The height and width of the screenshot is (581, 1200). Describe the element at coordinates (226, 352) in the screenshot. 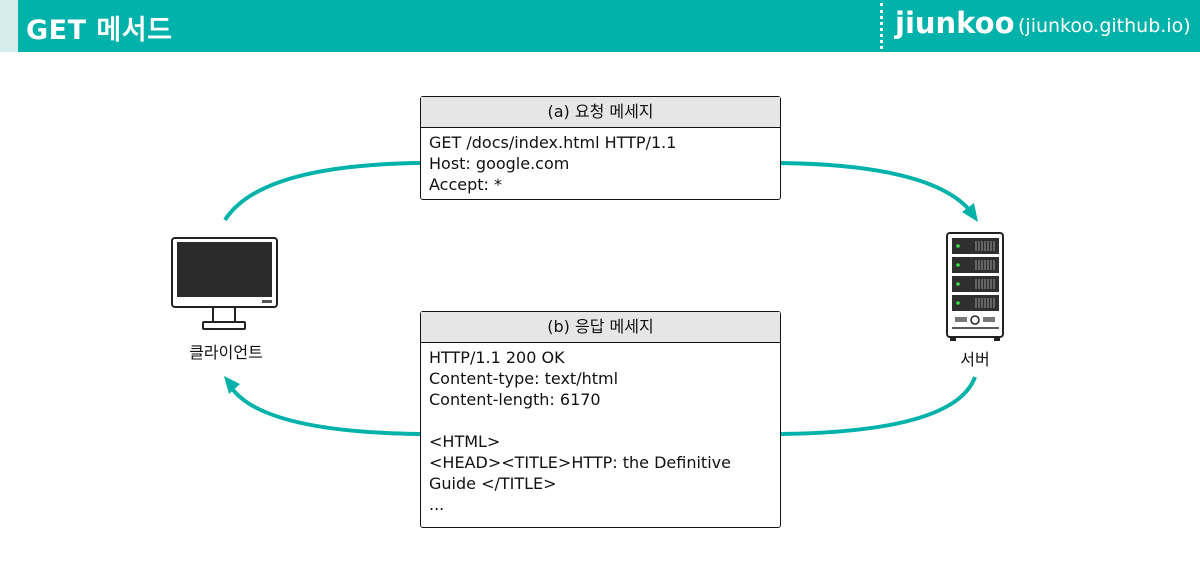

I see `client-label: 클라이언트` at that location.